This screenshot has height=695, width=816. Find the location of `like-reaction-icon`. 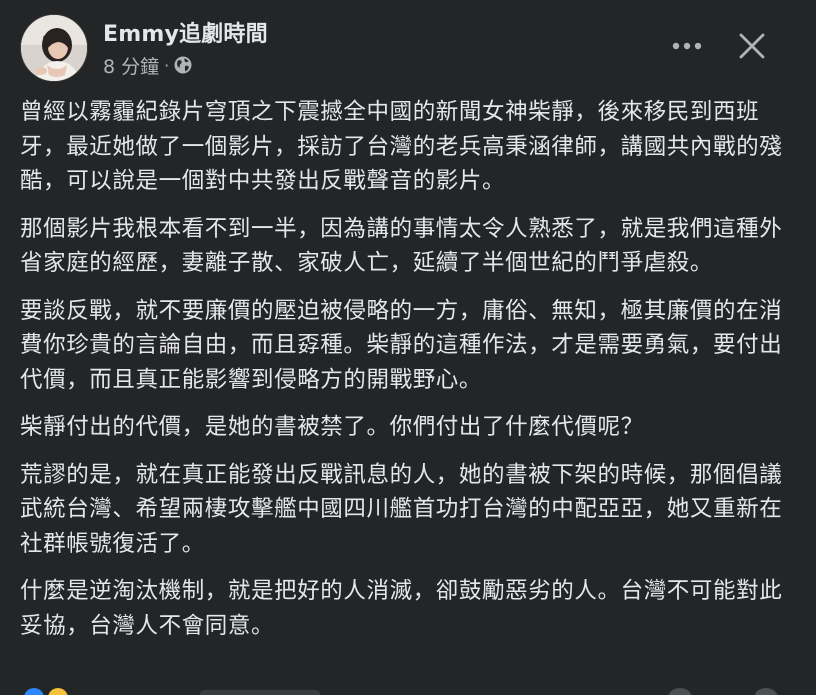

like-reaction-icon is located at coordinates (34, 691).